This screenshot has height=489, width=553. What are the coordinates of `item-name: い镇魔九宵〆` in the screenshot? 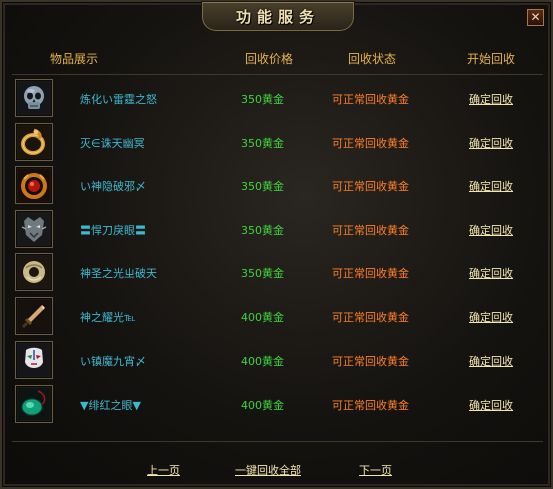 It's located at (113, 361).